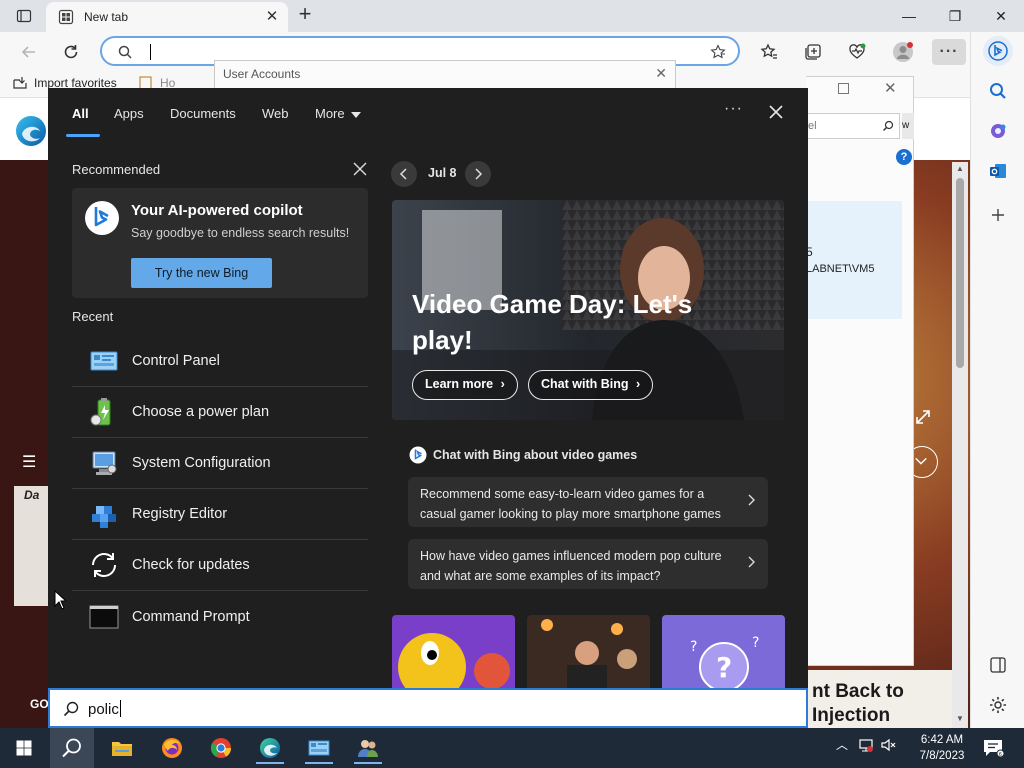 Image resolution: width=1024 pixels, height=768 pixels. I want to click on minimize-button: —, so click(909, 16).